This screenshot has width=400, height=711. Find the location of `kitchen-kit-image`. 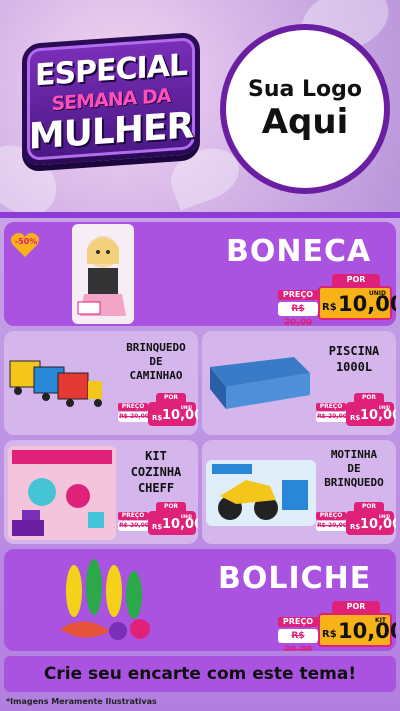

kitchen-kit-image is located at coordinates (62, 493).